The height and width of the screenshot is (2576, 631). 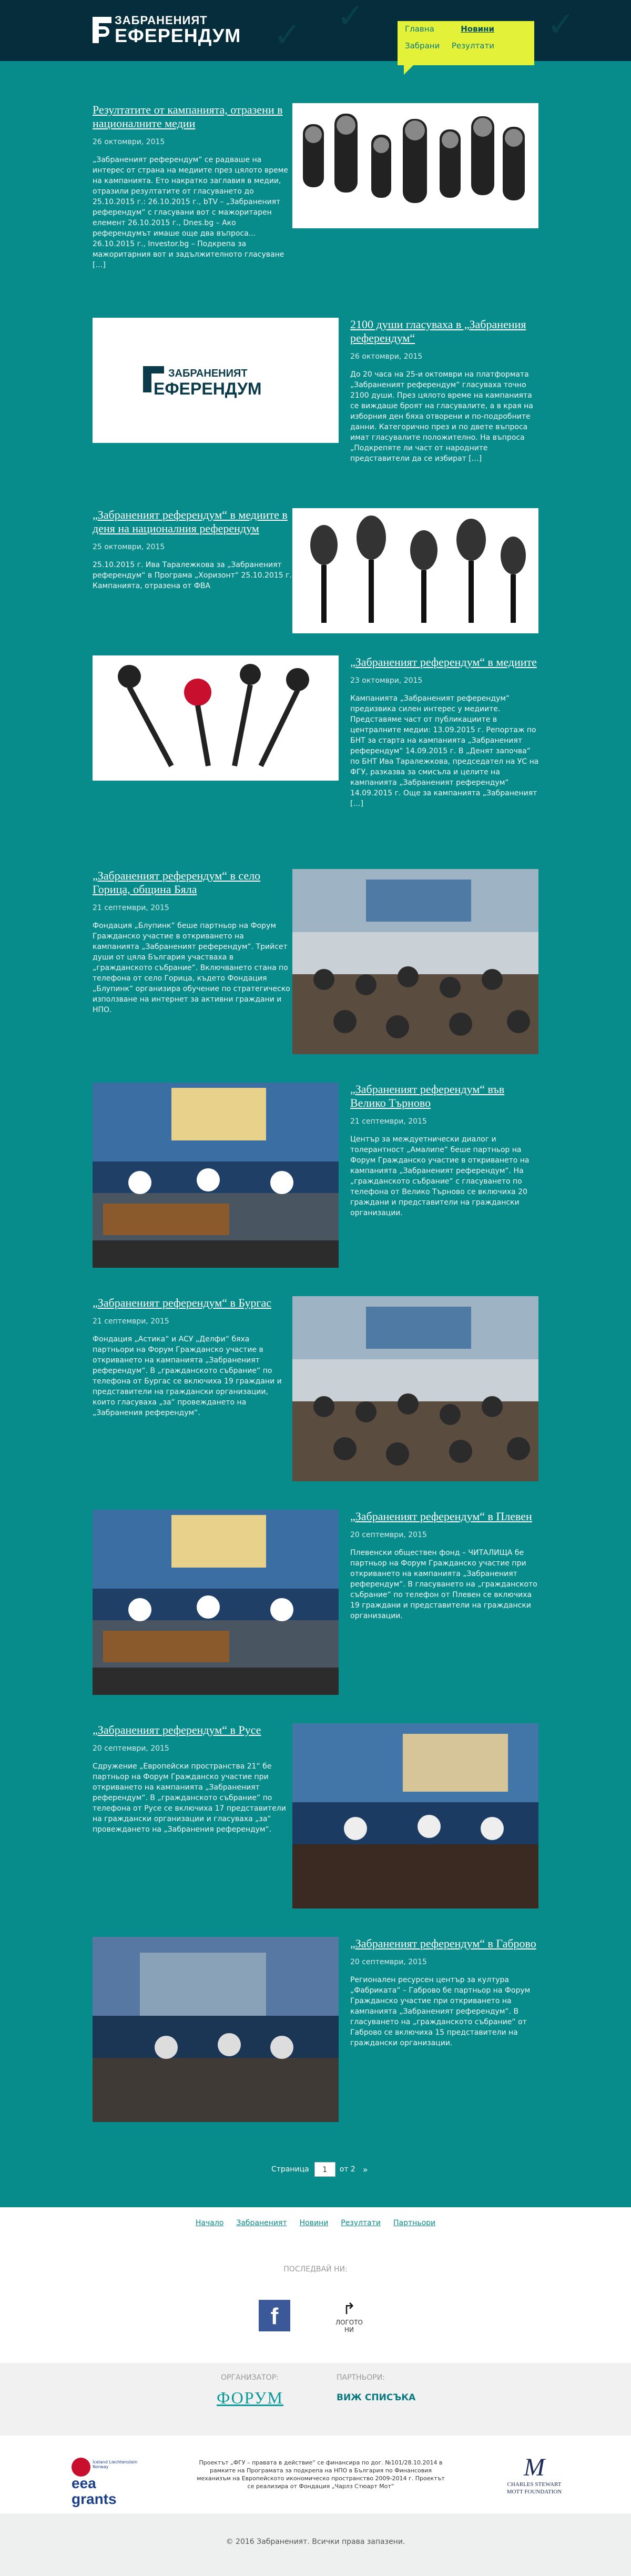 What do you see at coordinates (315, 30) in the screenshot?
I see `site-header: ✓ ✓ ✓ ✓ ✓ ЗАБРАНЕНИЯТ ЕФЕРЕНДУМ` at bounding box center [315, 30].